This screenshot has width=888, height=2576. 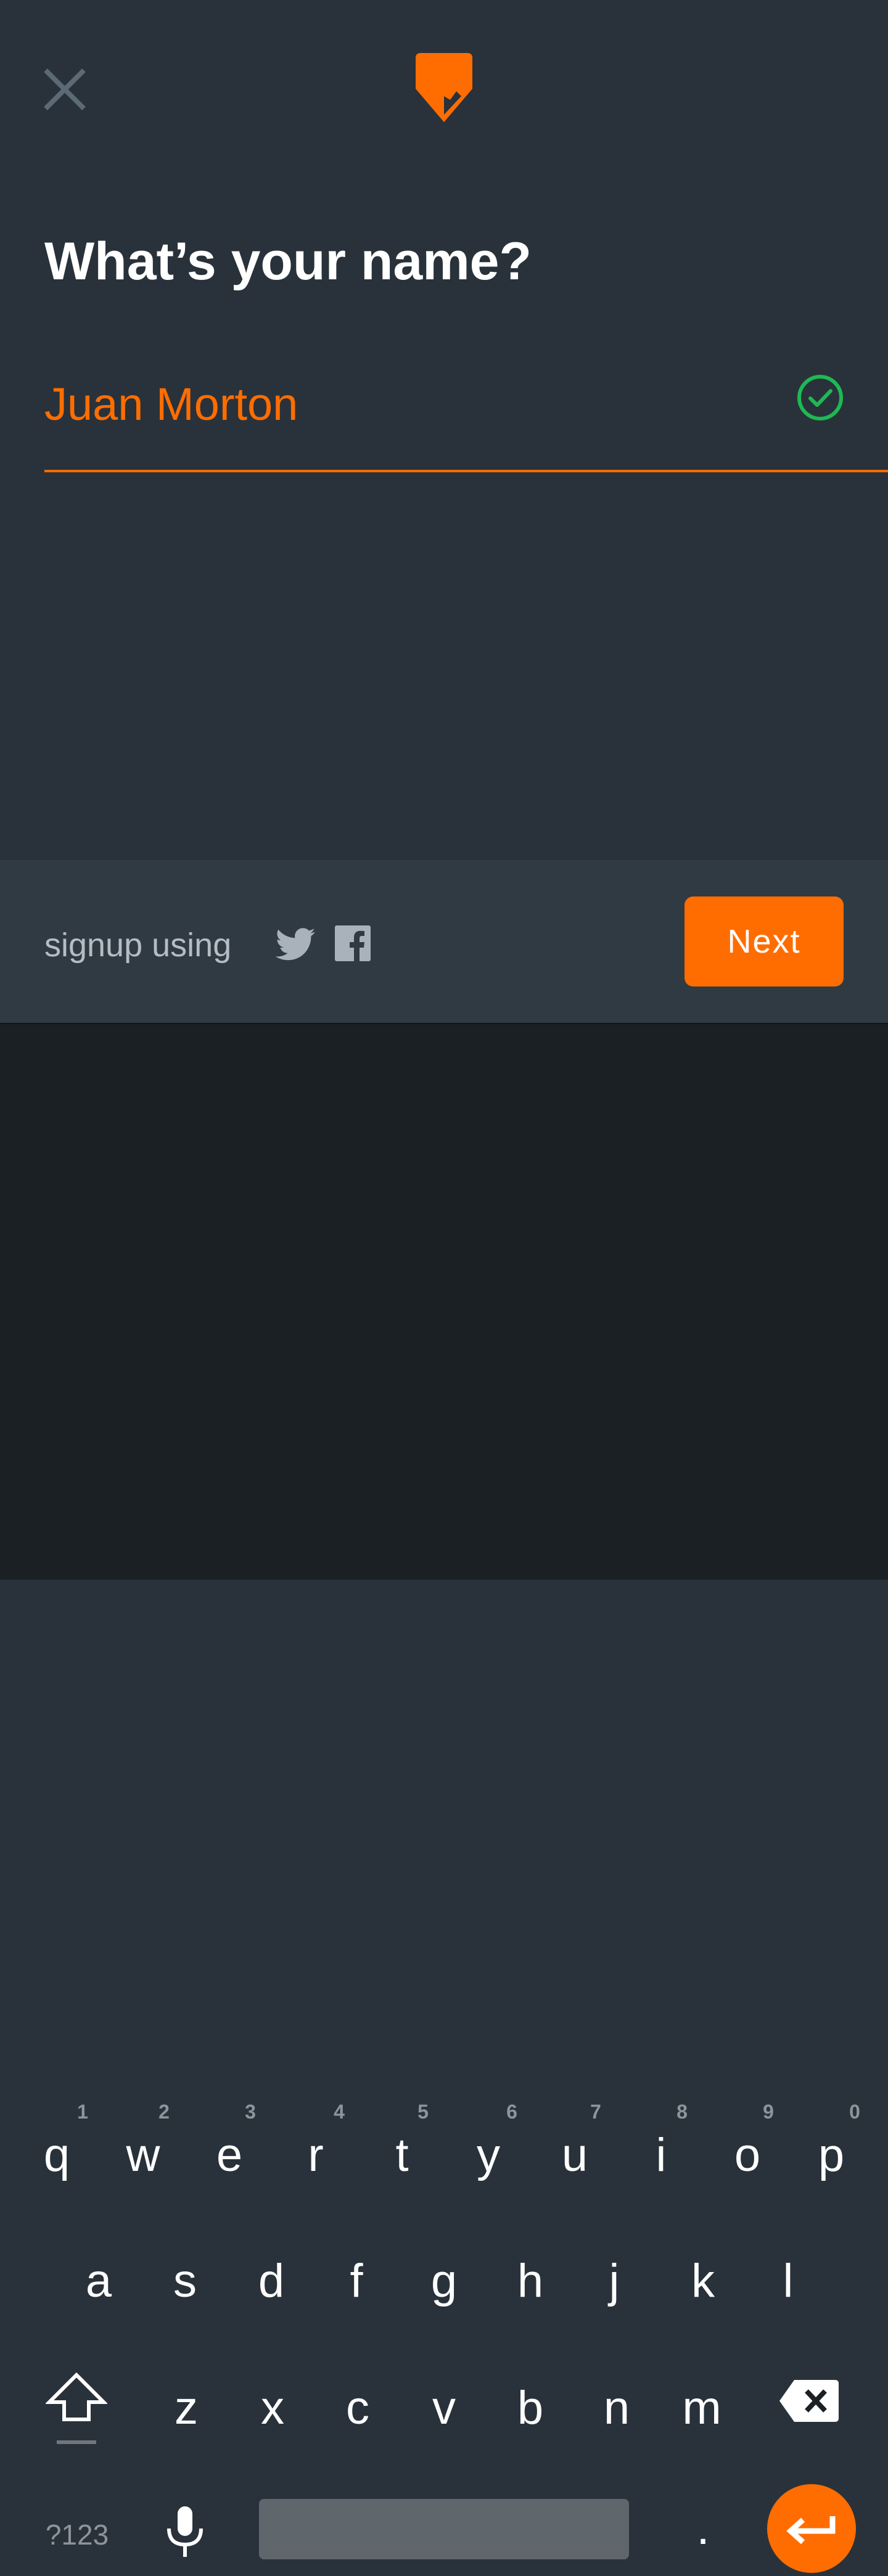 What do you see at coordinates (617, 2408) in the screenshot?
I see `key-n: n` at bounding box center [617, 2408].